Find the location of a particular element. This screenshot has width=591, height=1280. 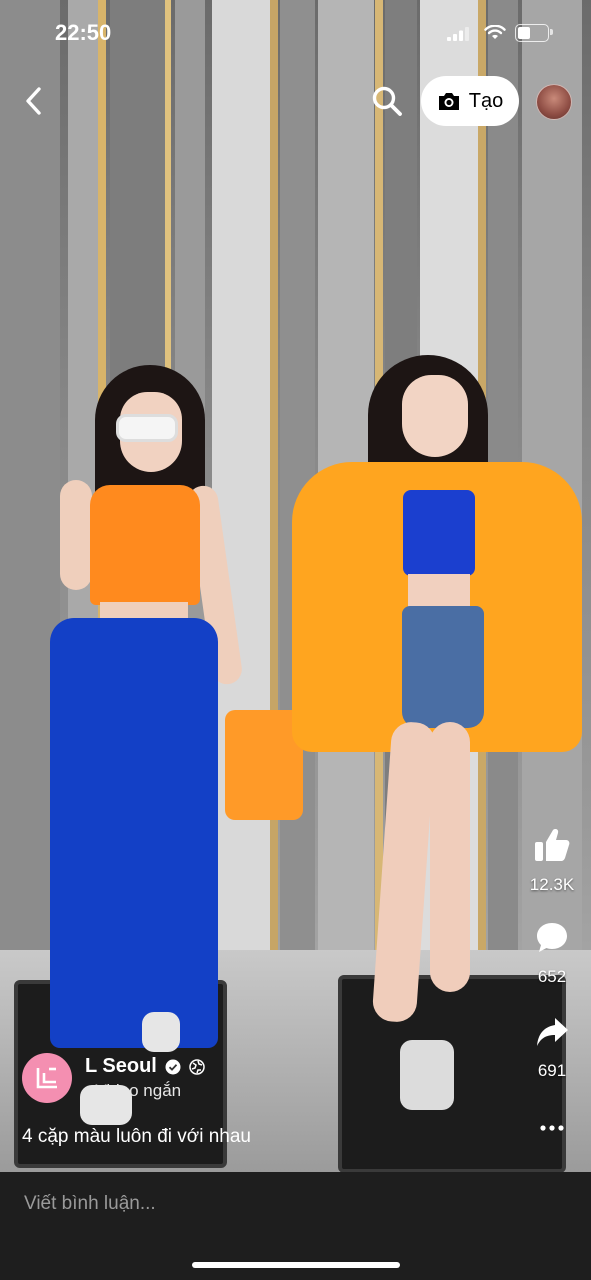

share-count: 691 is located at coordinates (552, 1070).